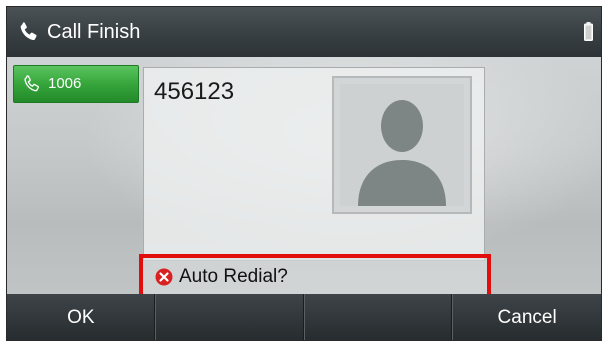 The image size is (608, 347). I want to click on softkey-bar: OK Cancel, so click(304, 317).